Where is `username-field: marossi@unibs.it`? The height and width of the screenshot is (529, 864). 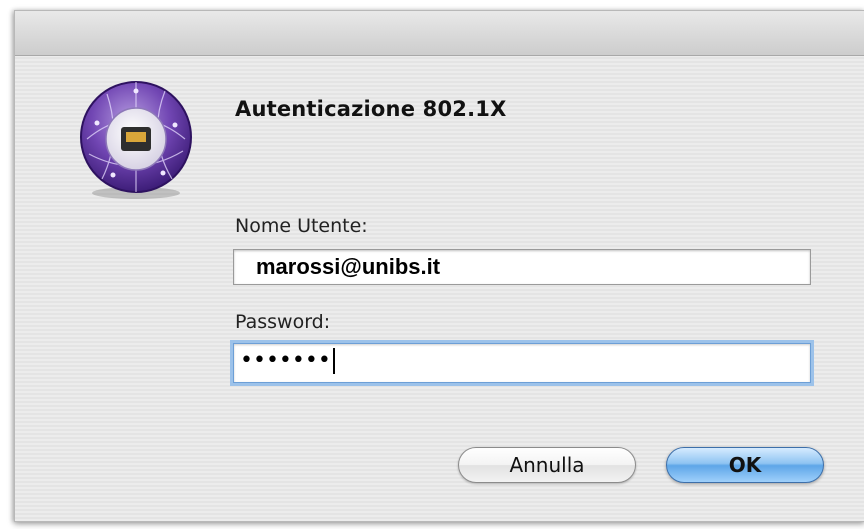 username-field: marossi@unibs.it is located at coordinates (522, 267).